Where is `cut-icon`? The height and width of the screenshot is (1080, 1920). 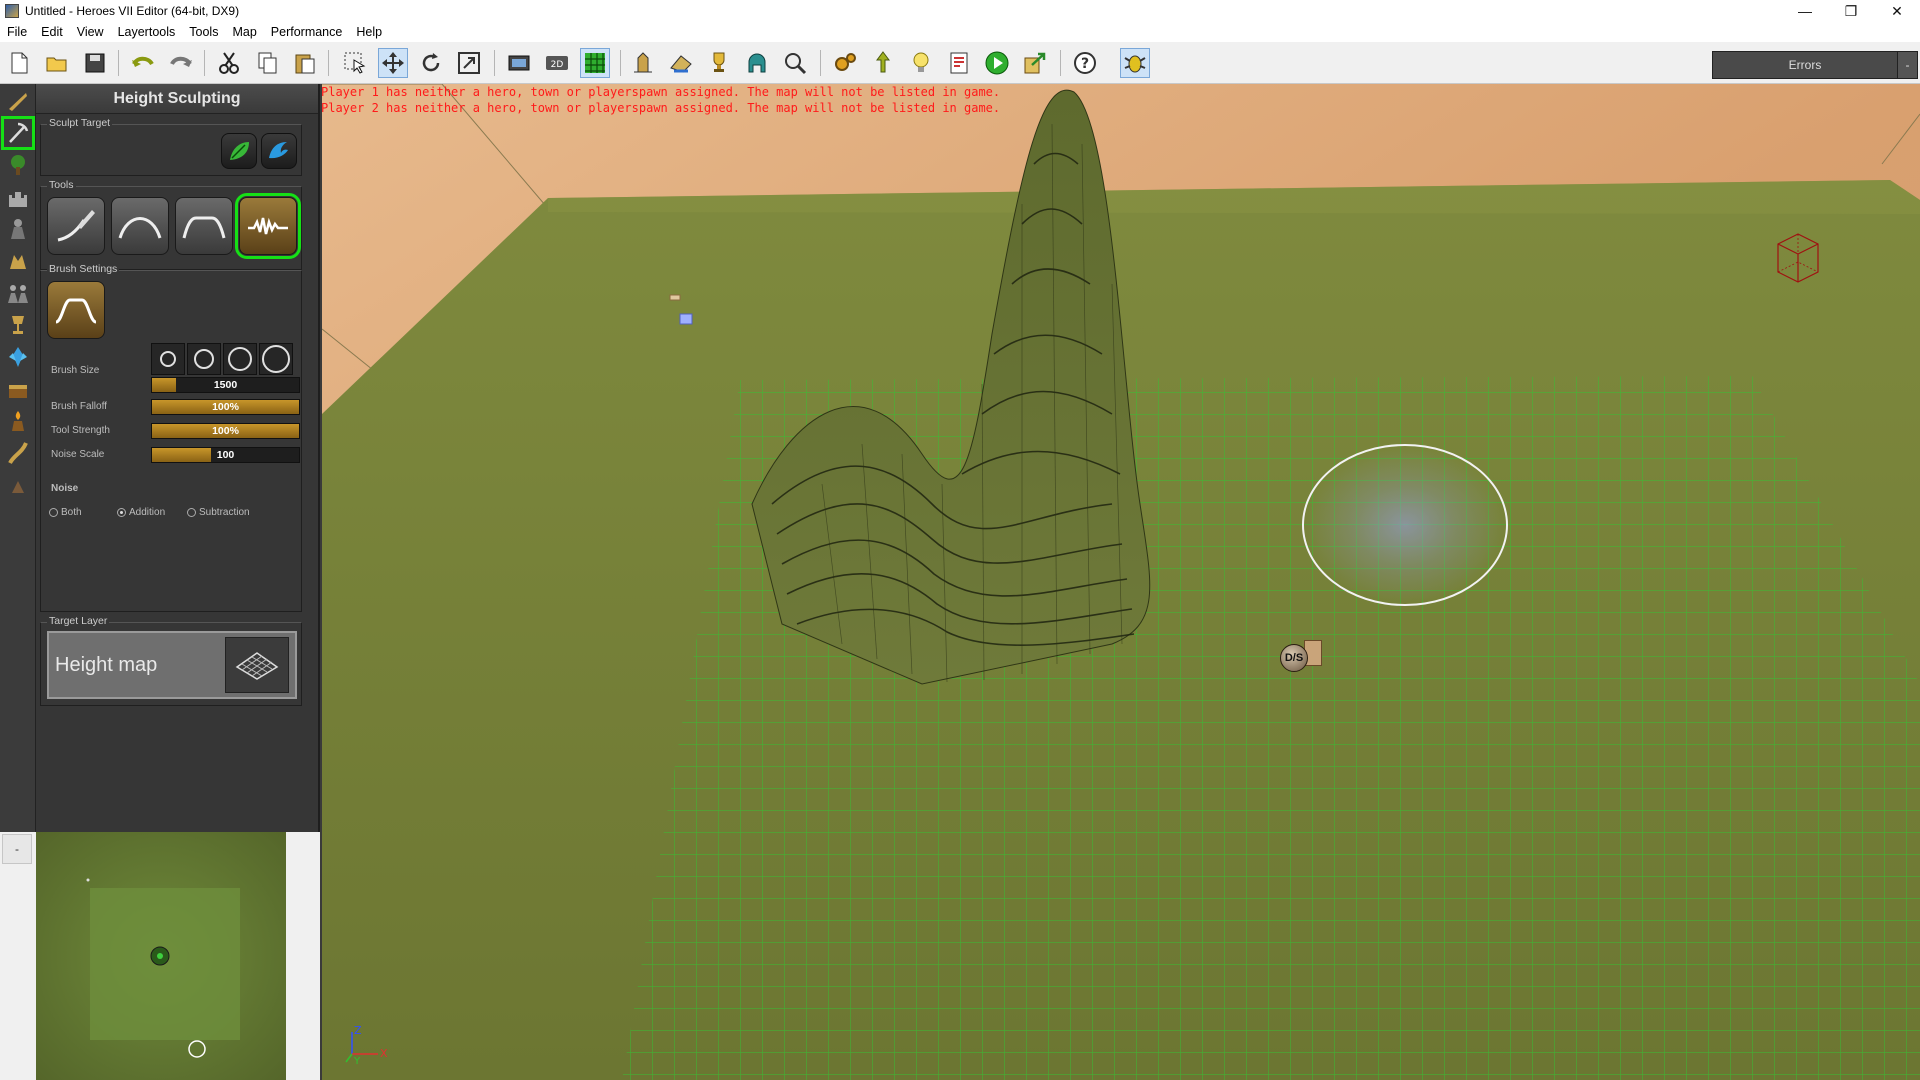
cut-icon is located at coordinates (229, 63).